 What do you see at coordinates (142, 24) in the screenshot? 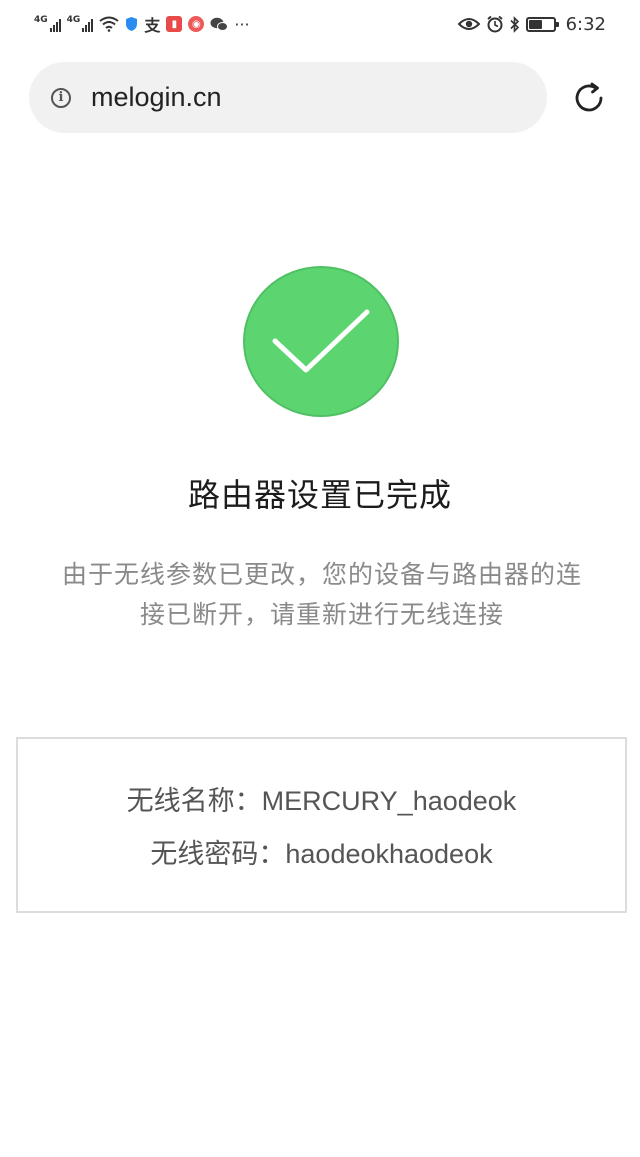
I see `status-left: 4G 4G 支 ▮ ◉ ···` at bounding box center [142, 24].